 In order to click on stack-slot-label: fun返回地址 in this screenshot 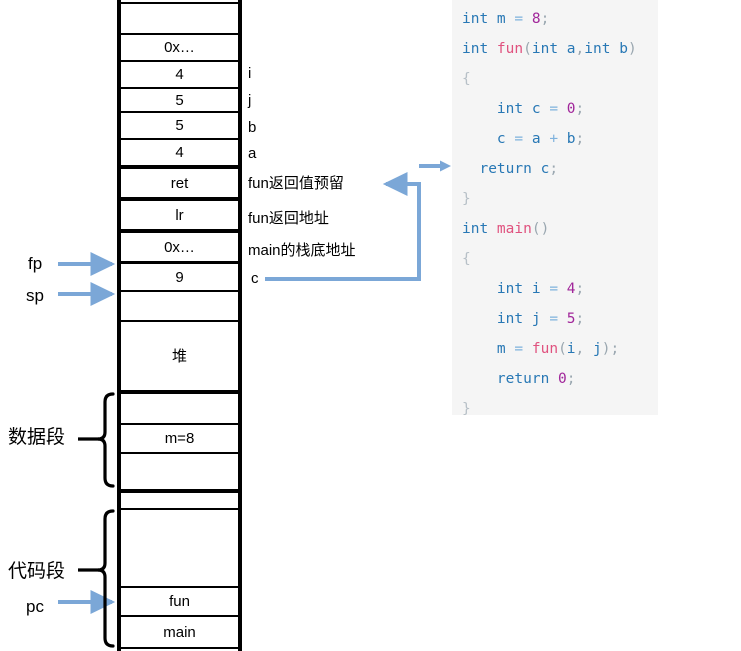, I will do `click(288, 218)`.